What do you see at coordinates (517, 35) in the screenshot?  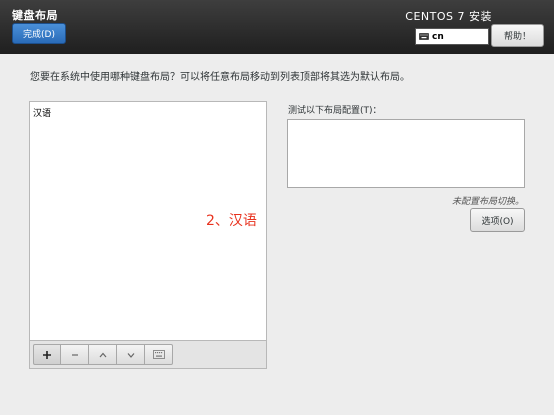 I see `help-button: 帮助！` at bounding box center [517, 35].